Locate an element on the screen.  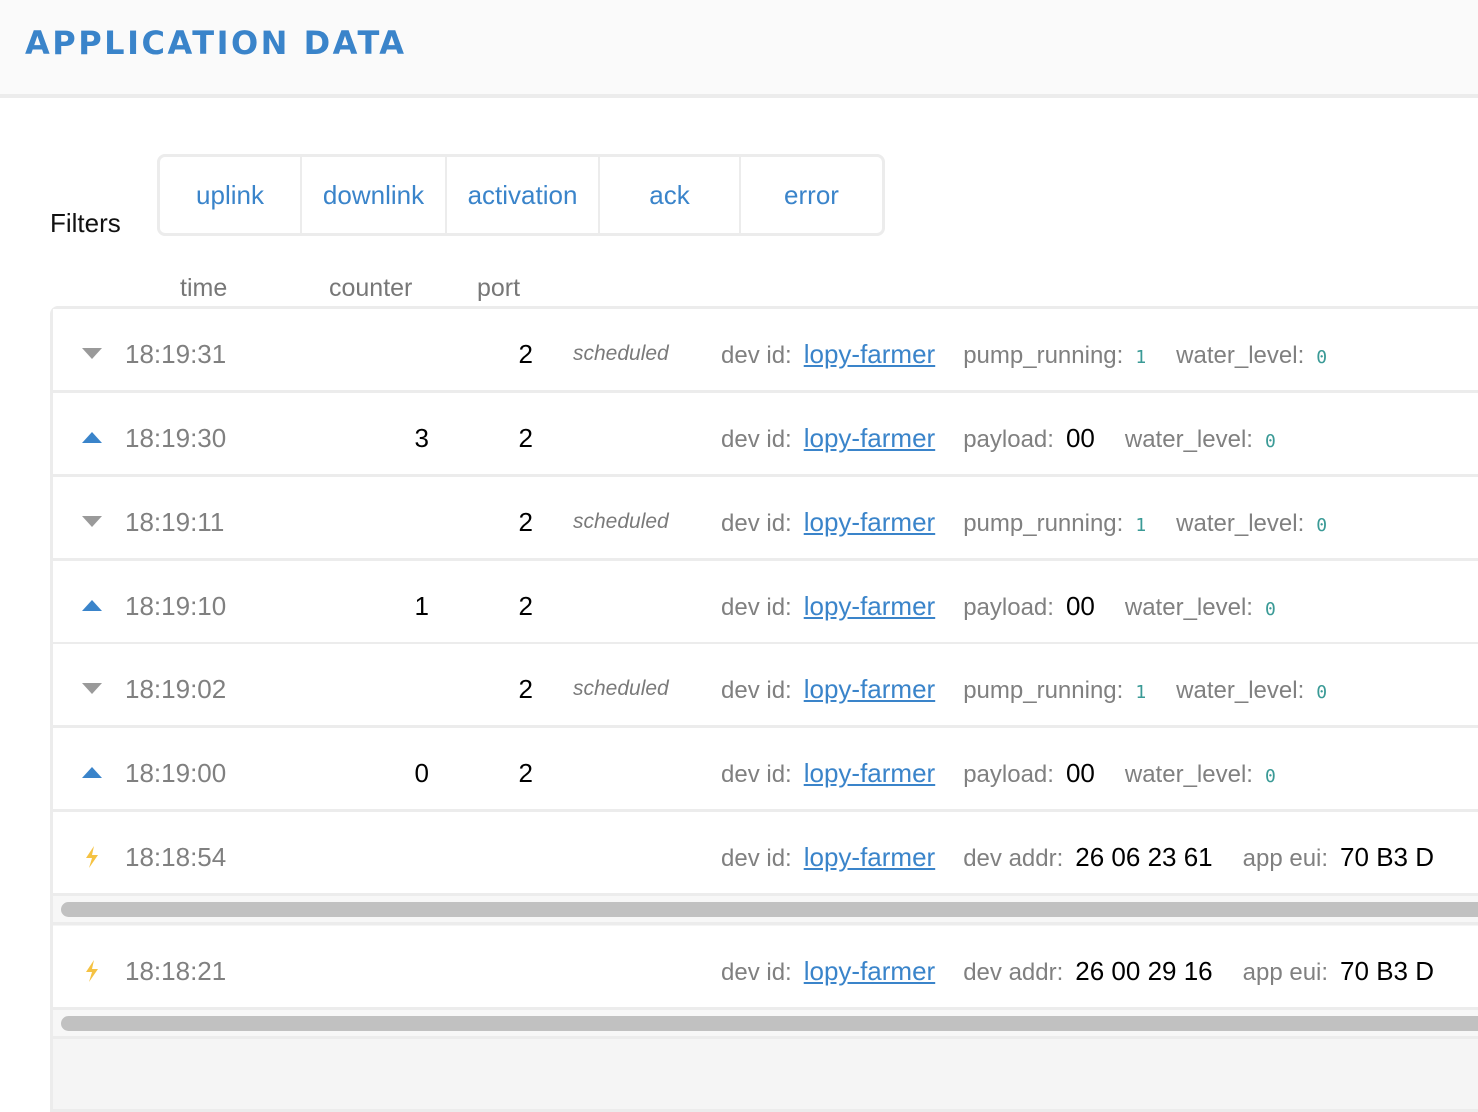
row-counter: 3 is located at coordinates (421, 438).